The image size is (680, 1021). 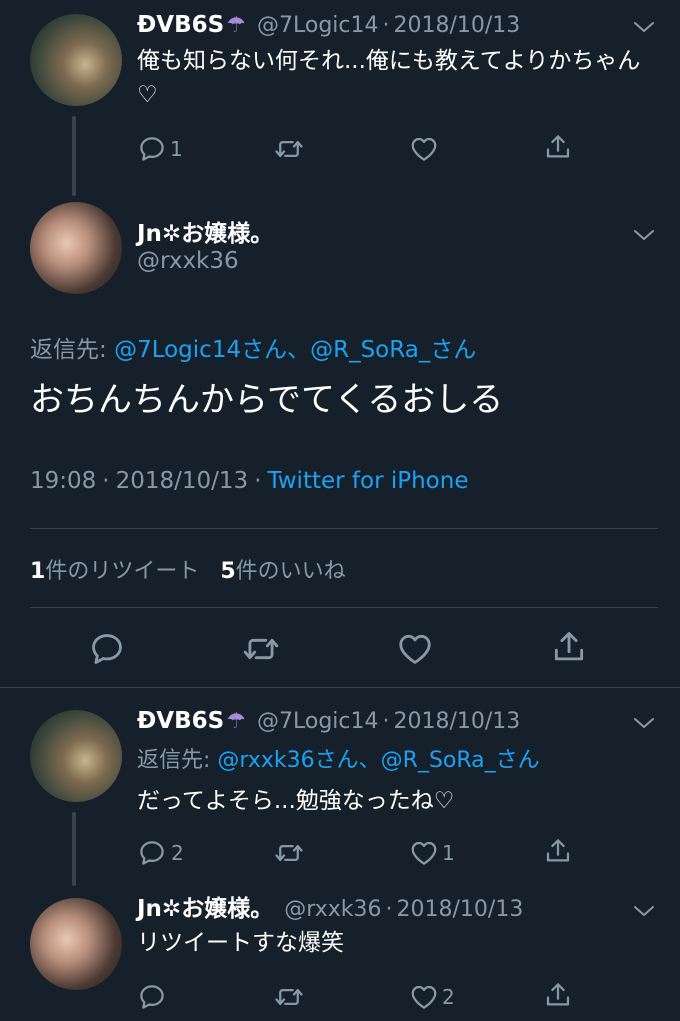 I want to click on retweets-number: 1, so click(x=38, y=571).